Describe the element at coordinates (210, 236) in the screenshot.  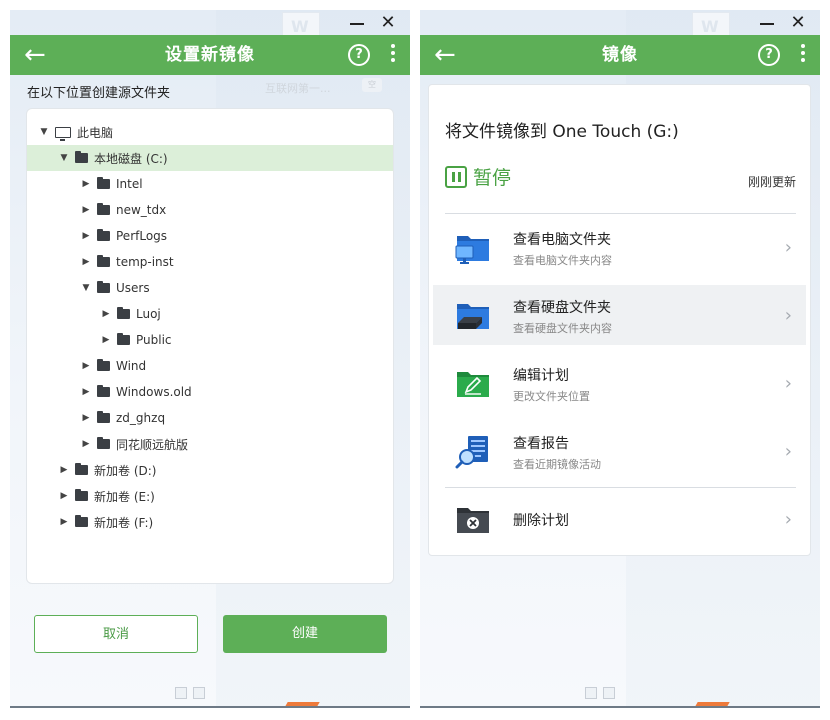
I see `tree-item: ▶ PerfLogs` at that location.